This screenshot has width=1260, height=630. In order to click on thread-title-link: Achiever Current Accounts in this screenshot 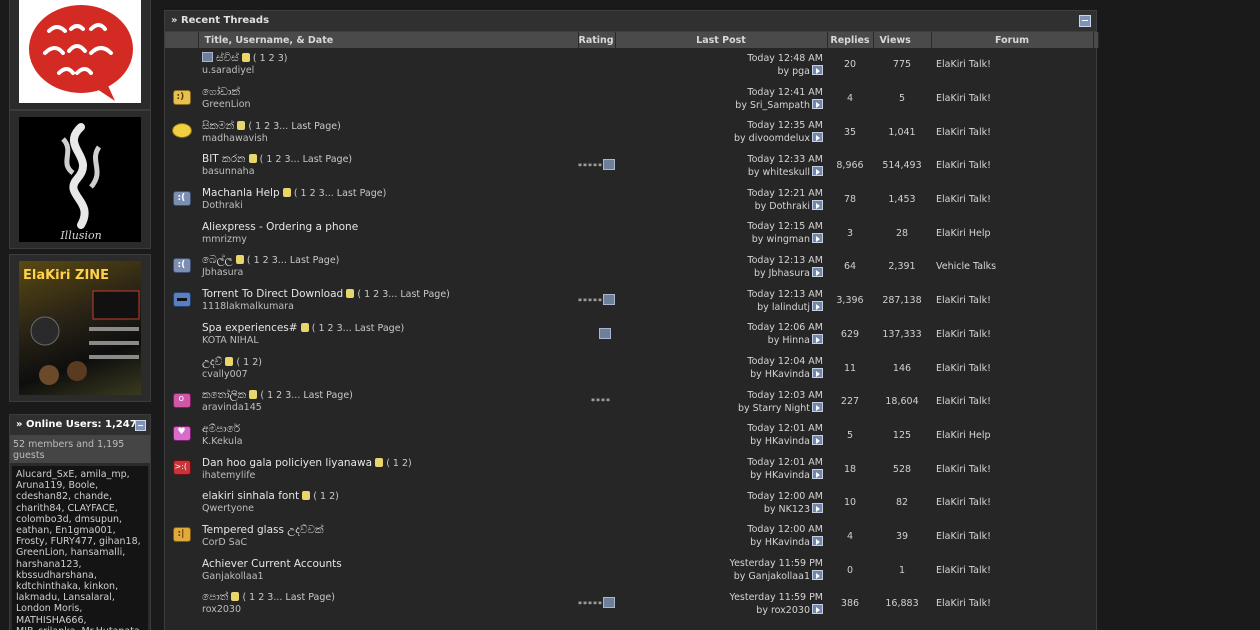, I will do `click(272, 564)`.